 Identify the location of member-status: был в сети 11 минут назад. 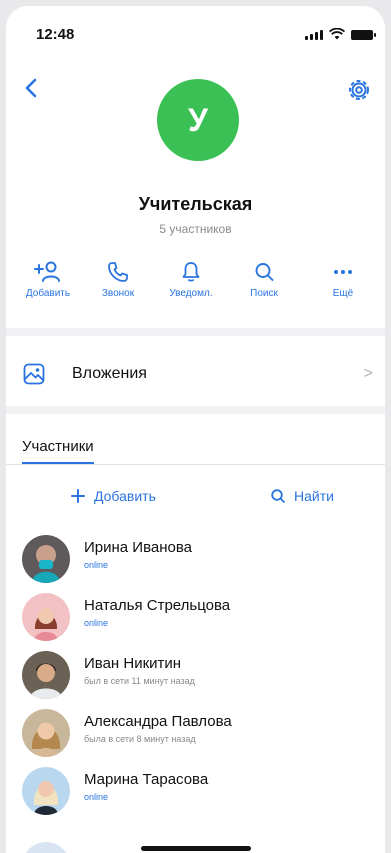
(139, 681).